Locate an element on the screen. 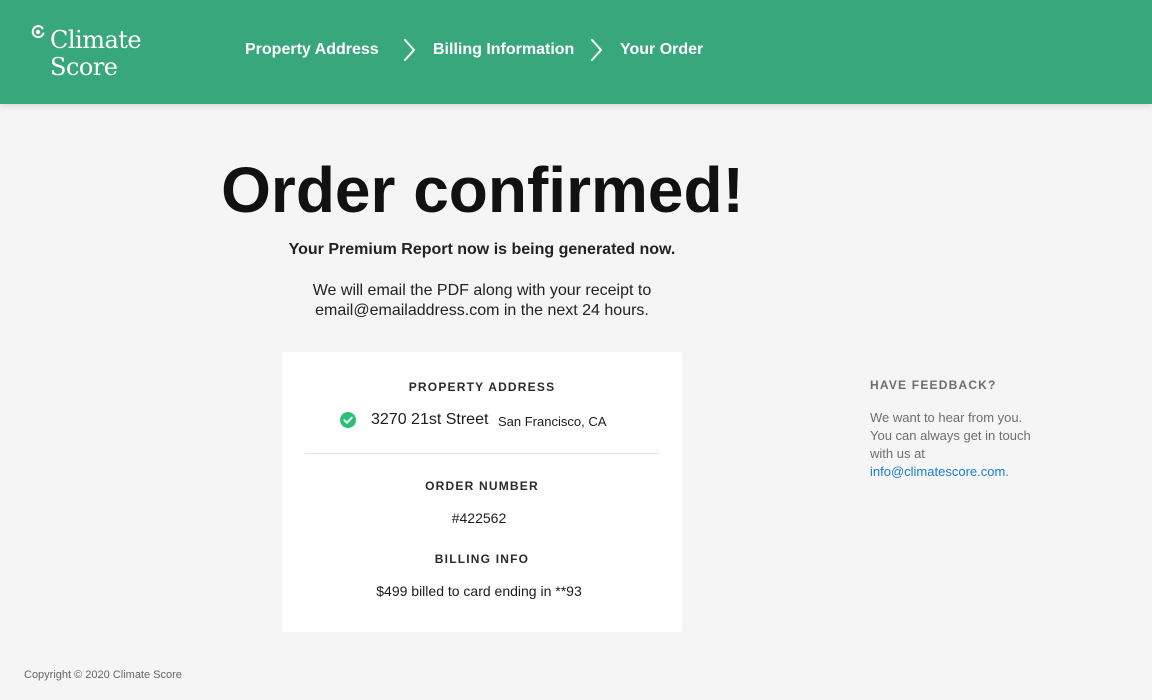 The image size is (1152, 700). card-divider is located at coordinates (482, 453).